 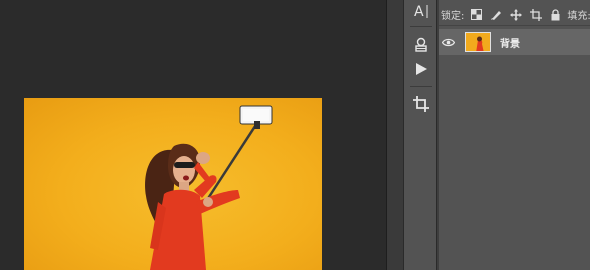 I want to click on lock-position-icon, so click(x=516, y=14).